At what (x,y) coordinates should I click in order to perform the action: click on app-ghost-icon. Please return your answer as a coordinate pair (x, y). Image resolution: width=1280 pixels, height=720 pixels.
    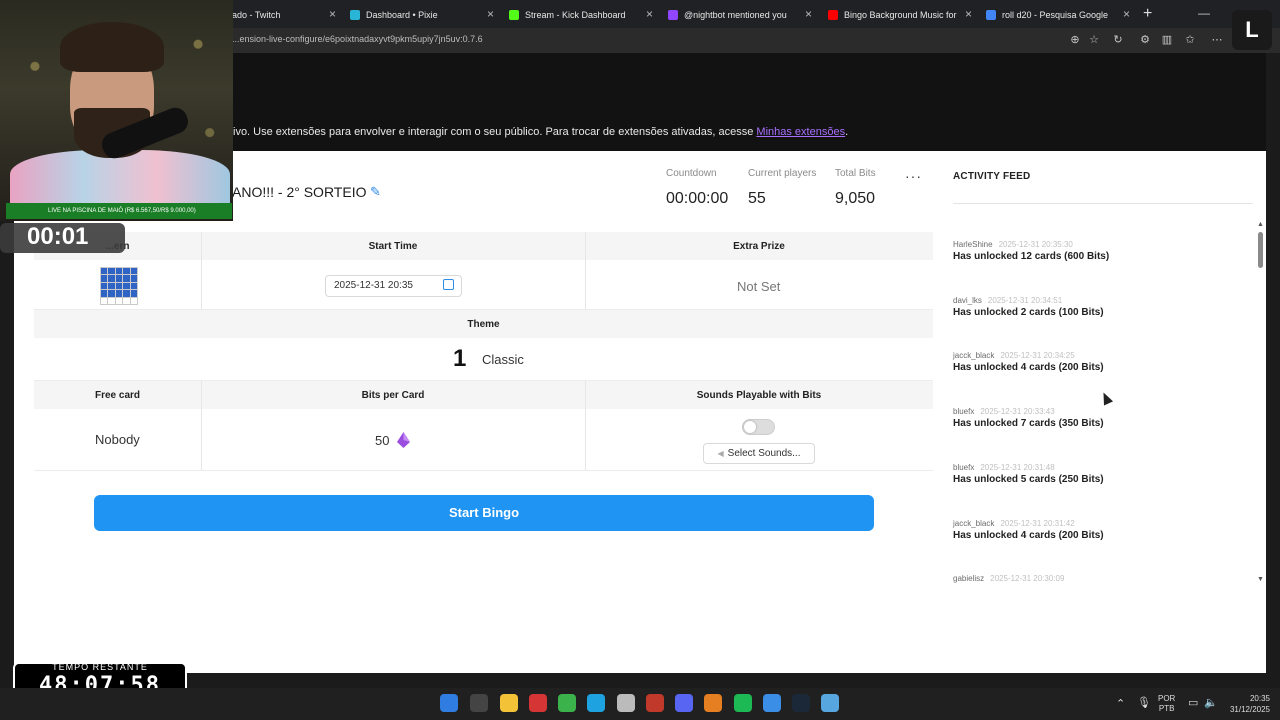
    Looking at the image, I should click on (626, 703).